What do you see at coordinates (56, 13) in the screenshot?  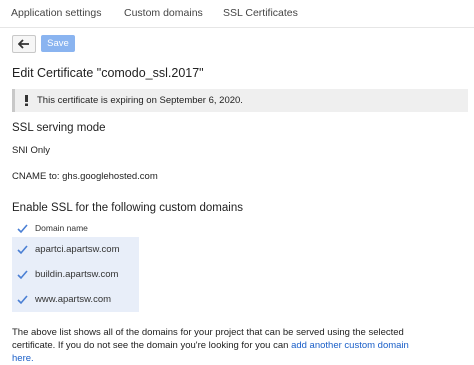 I see `tab-application-settings: Application settings` at bounding box center [56, 13].